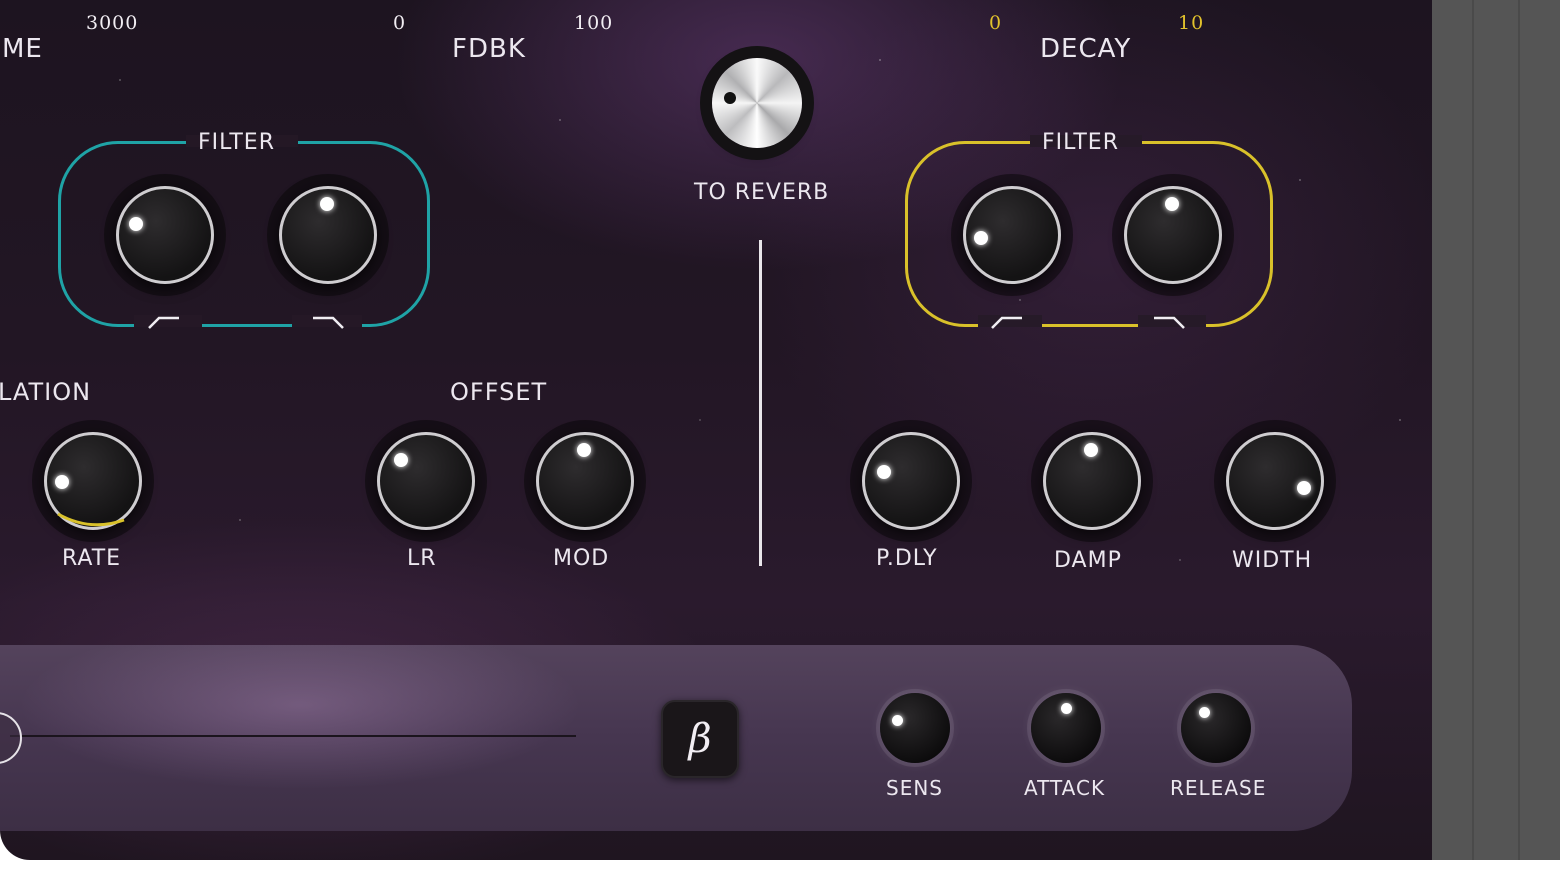  Describe the element at coordinates (594, 23) in the screenshot. I see `fdbk-scale-max: 100` at that location.